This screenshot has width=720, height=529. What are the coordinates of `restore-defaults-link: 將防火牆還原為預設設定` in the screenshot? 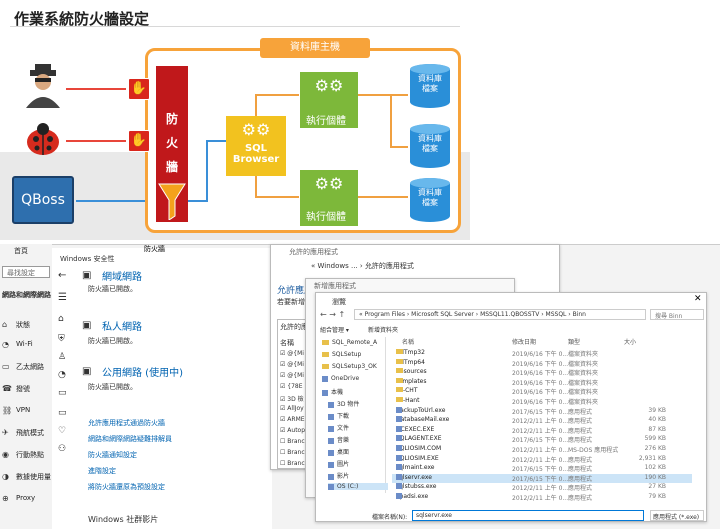 It's located at (126, 487).